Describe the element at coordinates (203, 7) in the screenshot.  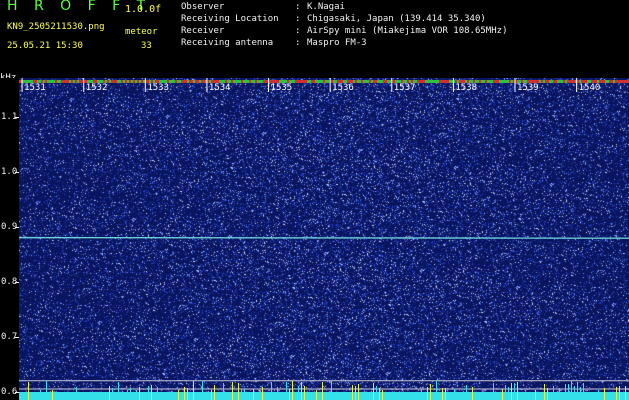
I see `info-key: Observer` at that location.